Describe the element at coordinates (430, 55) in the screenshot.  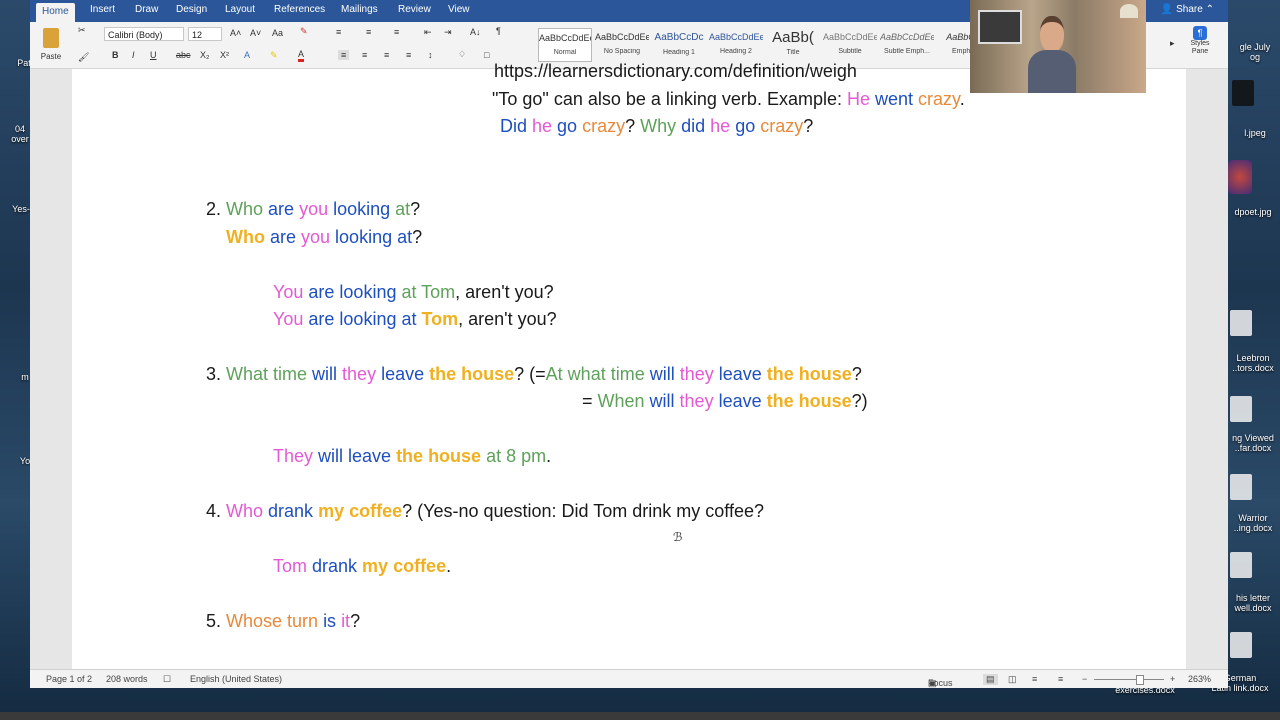
I see `line-spacing-icon: ↕` at that location.